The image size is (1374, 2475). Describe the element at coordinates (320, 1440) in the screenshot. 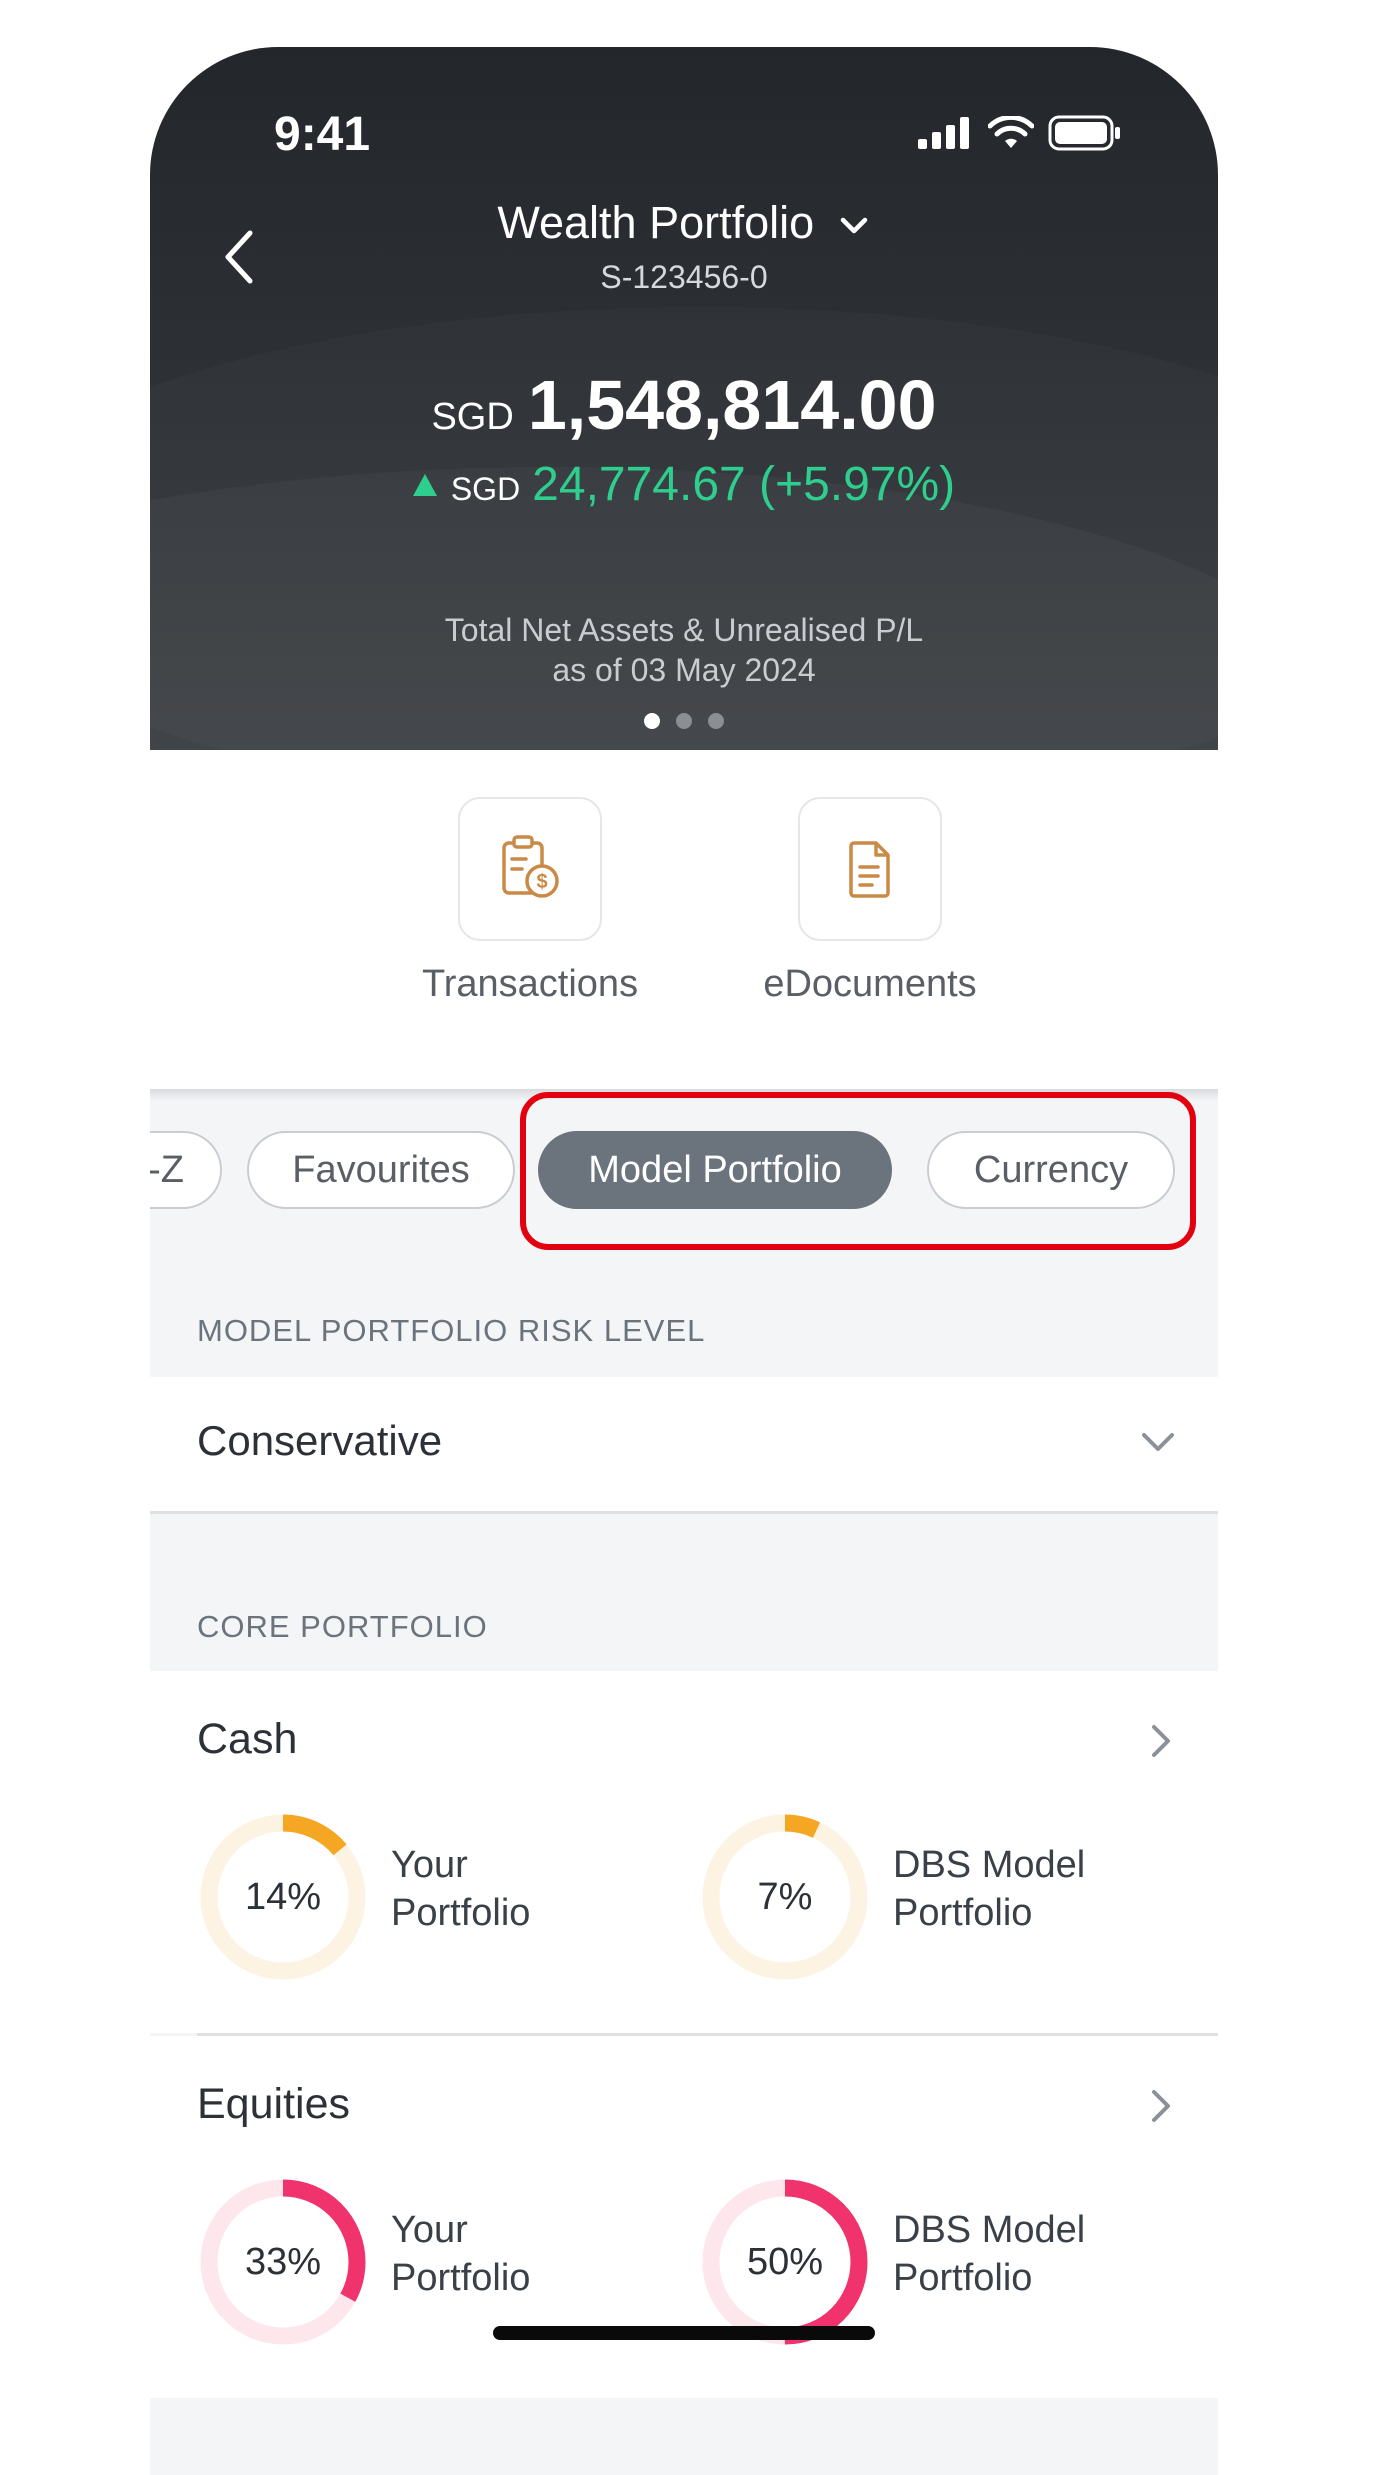

I see `risk-level-value: Conservative` at that location.